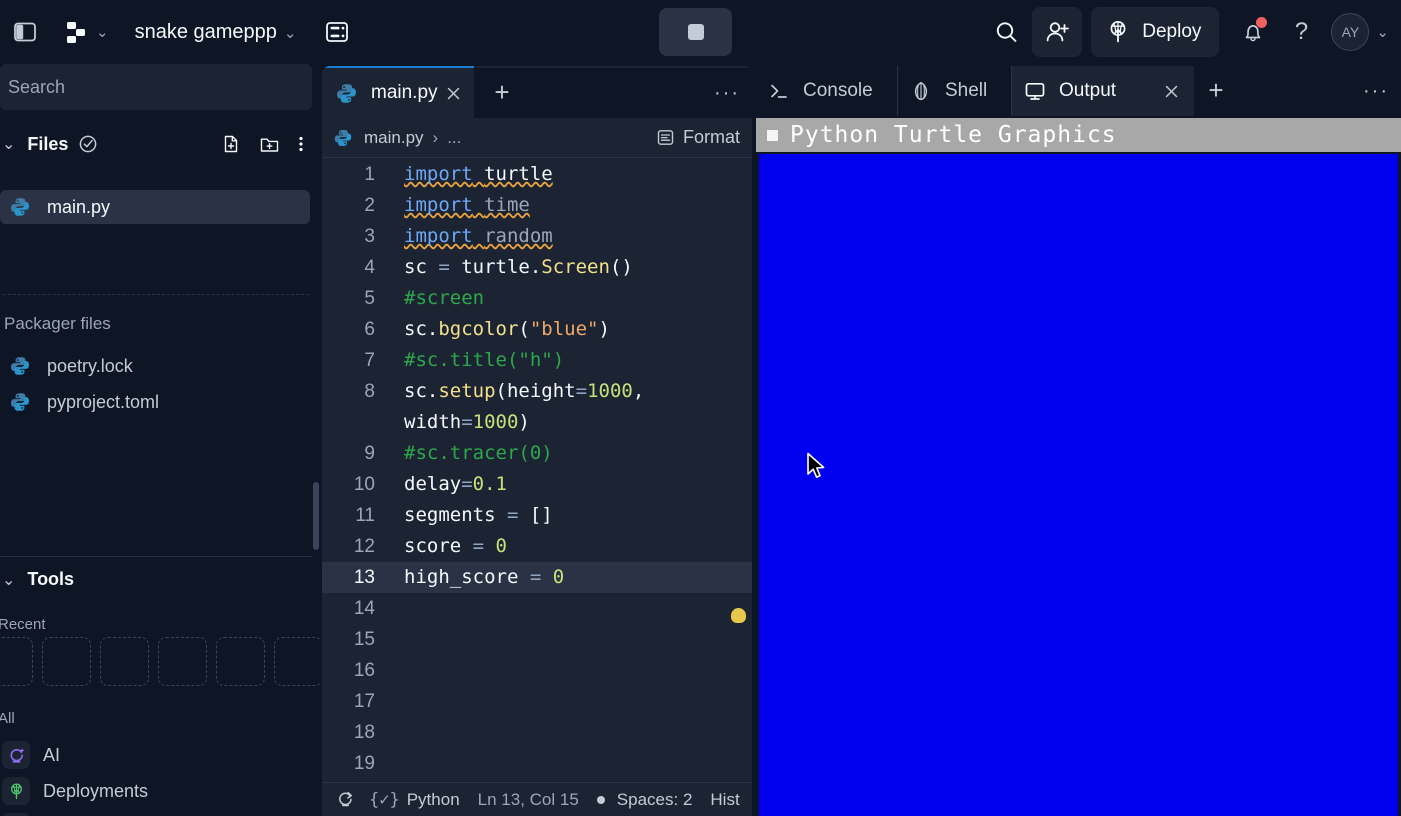 This screenshot has width=1401, height=816. Describe the element at coordinates (537, 422) in the screenshot. I see `code-line-wrapped: width=1000)` at that location.